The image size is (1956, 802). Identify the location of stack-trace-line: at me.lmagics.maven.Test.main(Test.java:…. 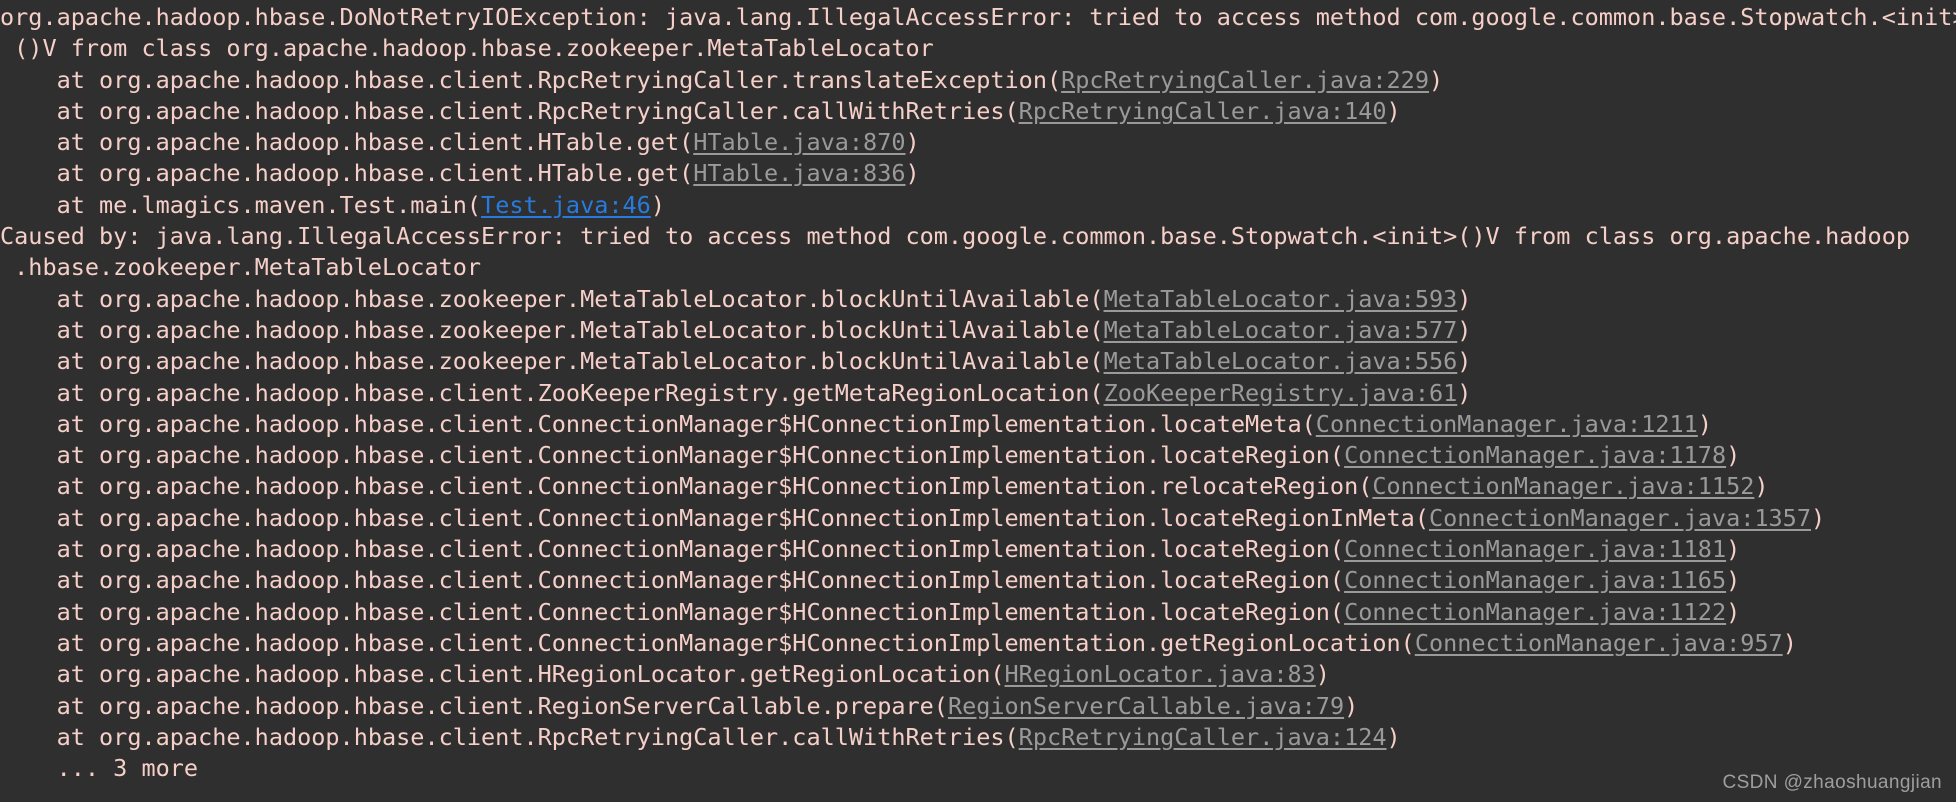
(978, 205).